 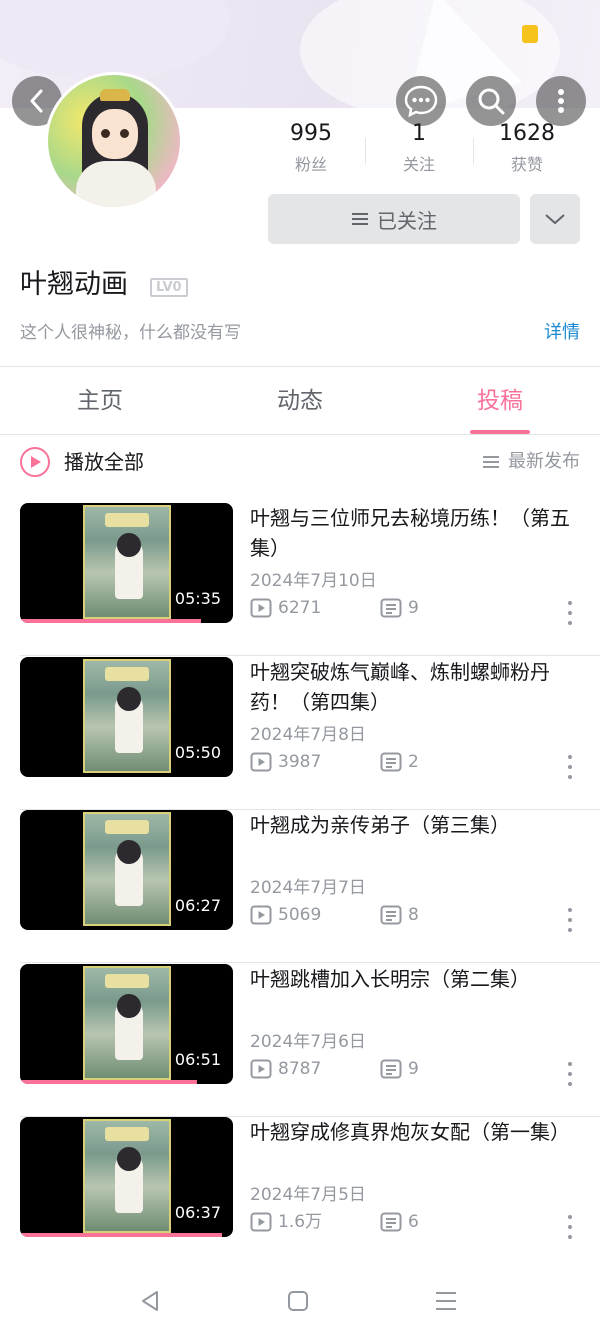 I want to click on stat-likes: 1628 获赞, so click(x=527, y=149).